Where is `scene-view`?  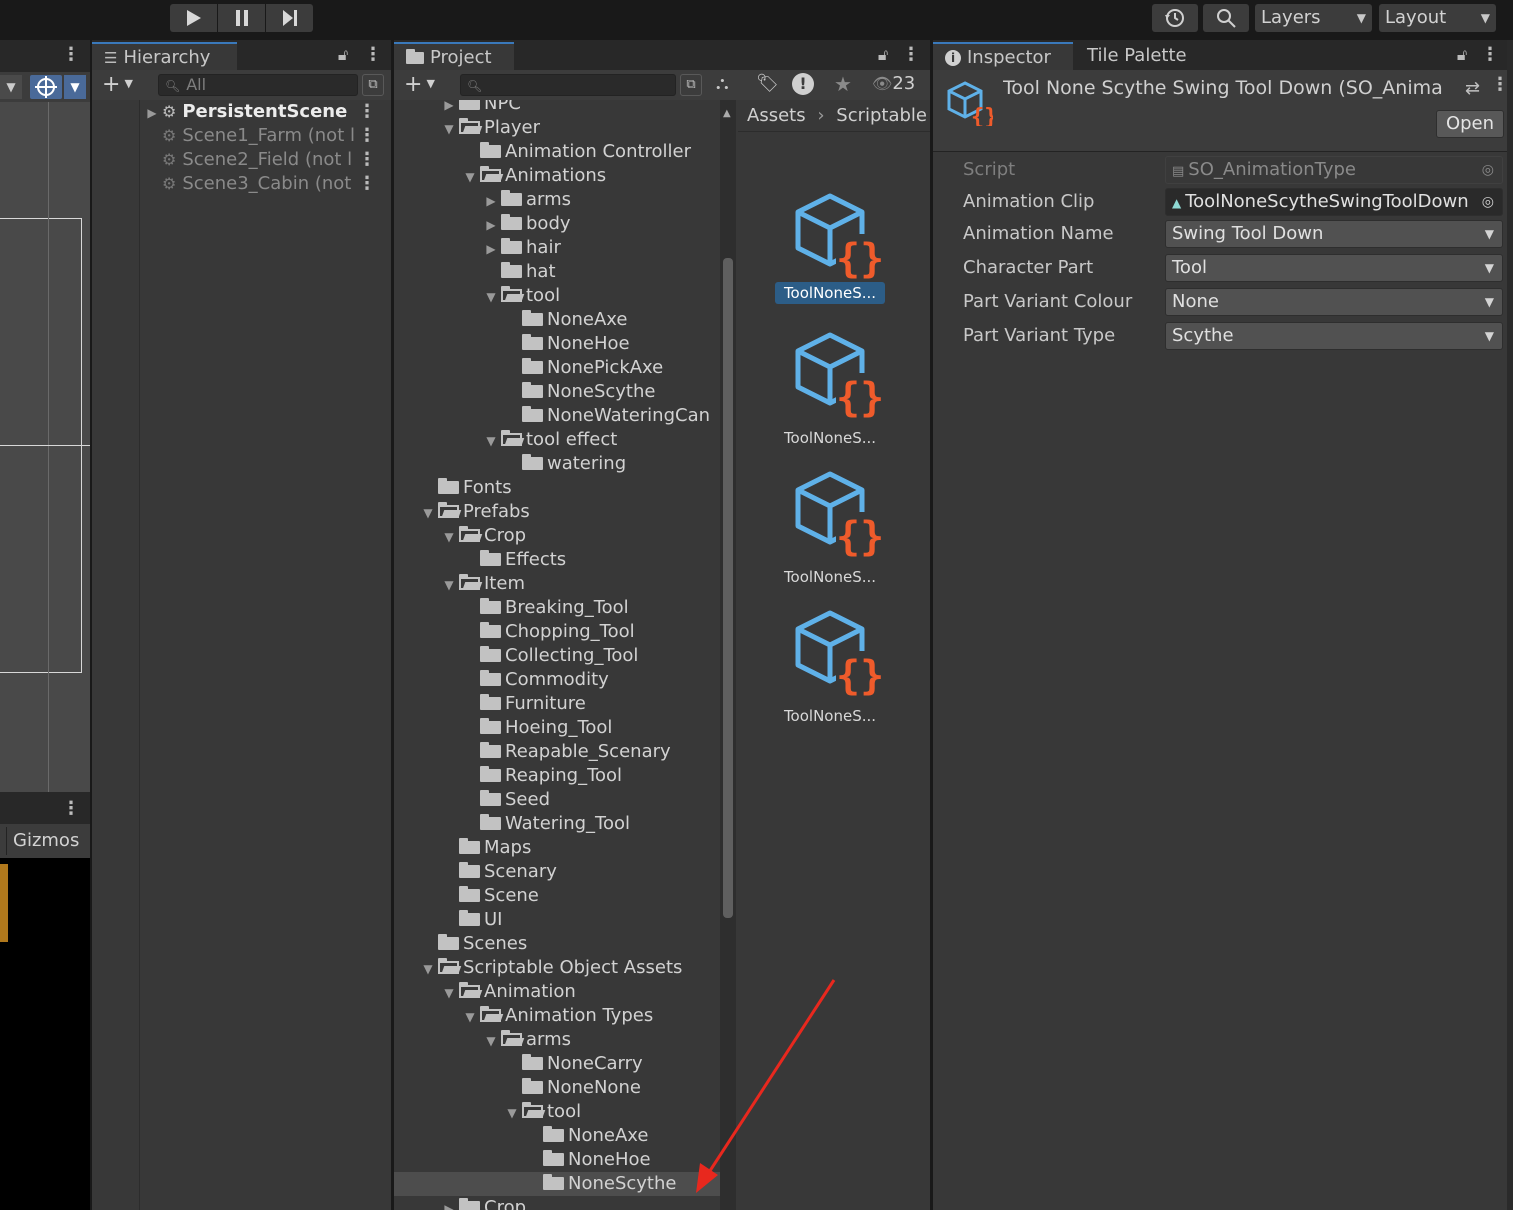 scene-view is located at coordinates (45, 447).